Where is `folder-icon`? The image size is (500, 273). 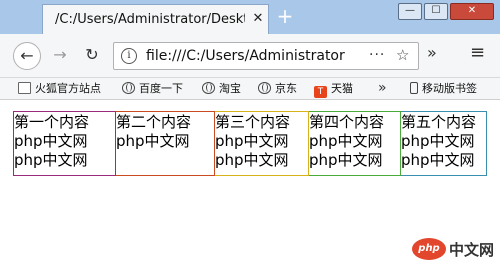
folder-icon is located at coordinates (24, 88).